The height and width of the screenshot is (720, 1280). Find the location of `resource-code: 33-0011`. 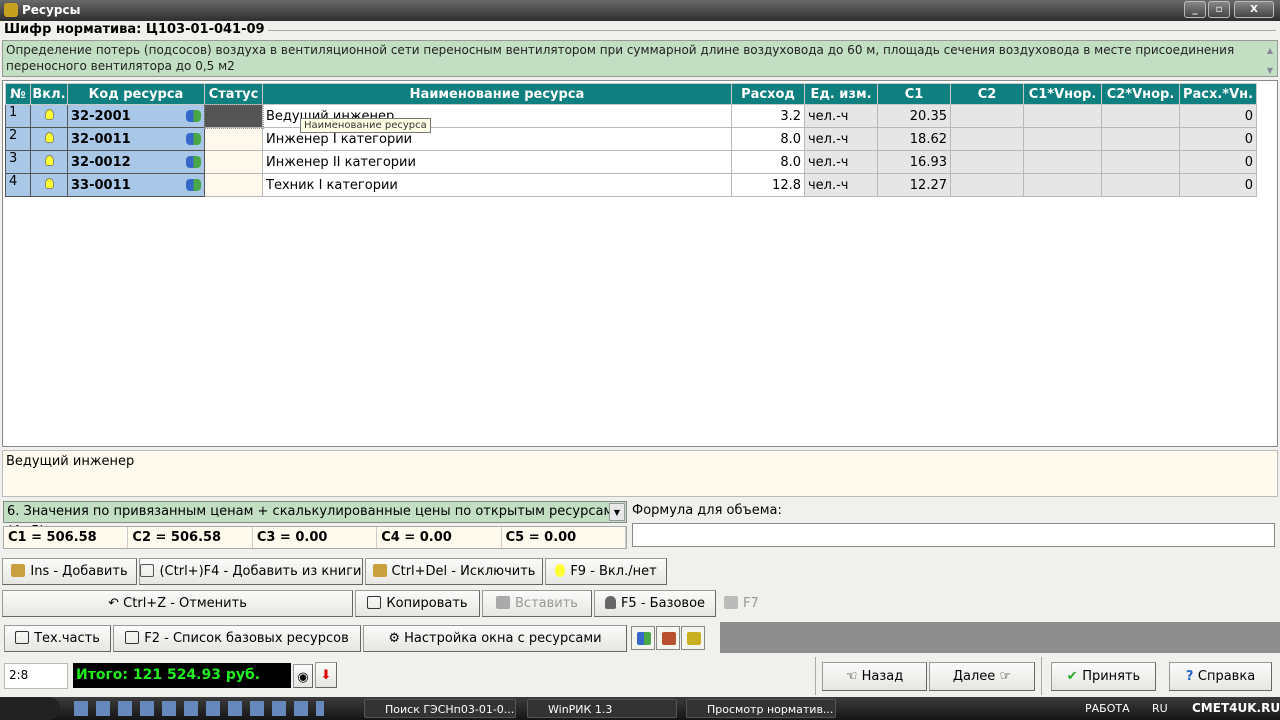

resource-code: 33-0011 is located at coordinates (136, 185).